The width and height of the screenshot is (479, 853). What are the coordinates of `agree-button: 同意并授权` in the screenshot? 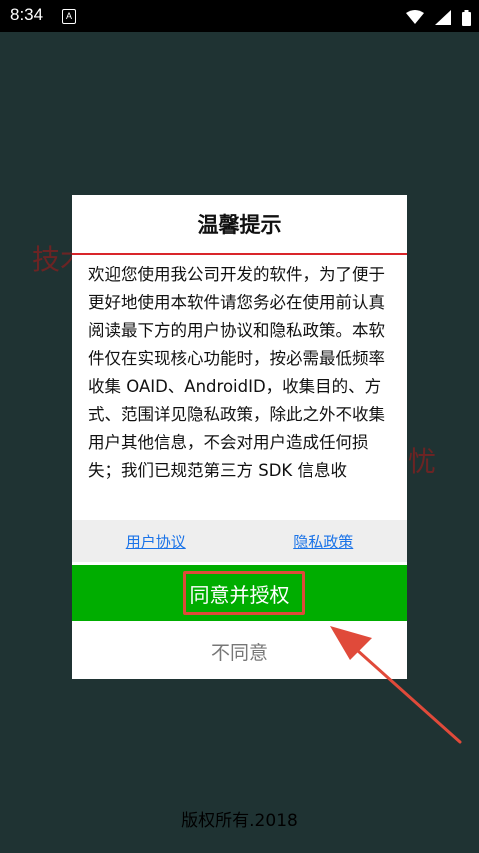 It's located at (239, 593).